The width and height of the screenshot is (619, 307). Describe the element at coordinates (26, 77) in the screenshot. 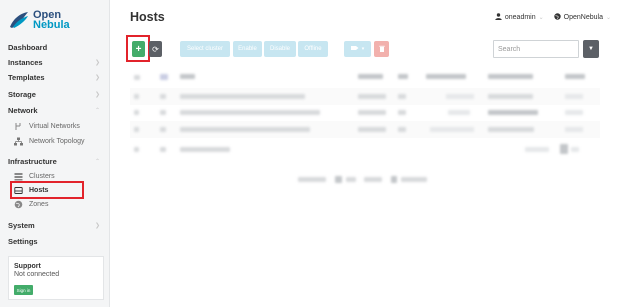

I see `sidebar-item-label: Templates` at that location.